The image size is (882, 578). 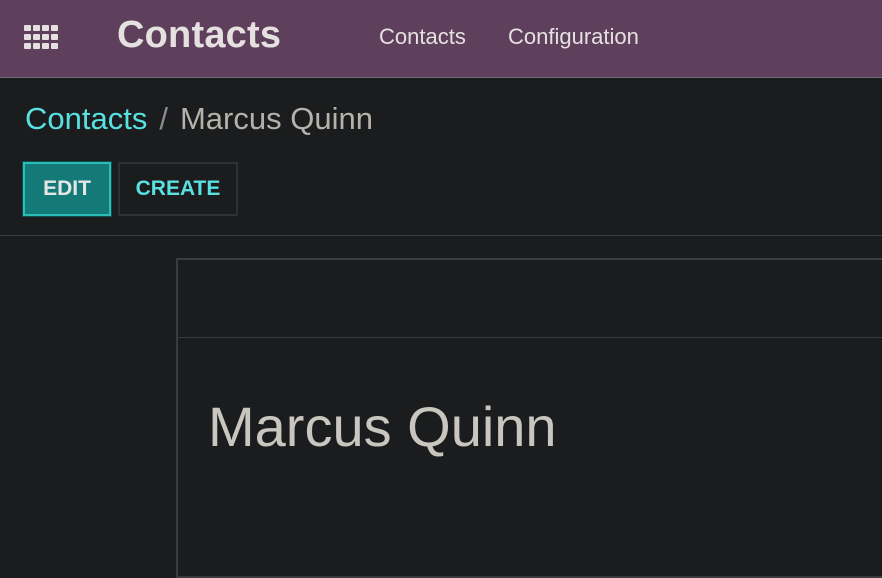 What do you see at coordinates (199, 35) in the screenshot?
I see `app-title: Contacts` at bounding box center [199, 35].